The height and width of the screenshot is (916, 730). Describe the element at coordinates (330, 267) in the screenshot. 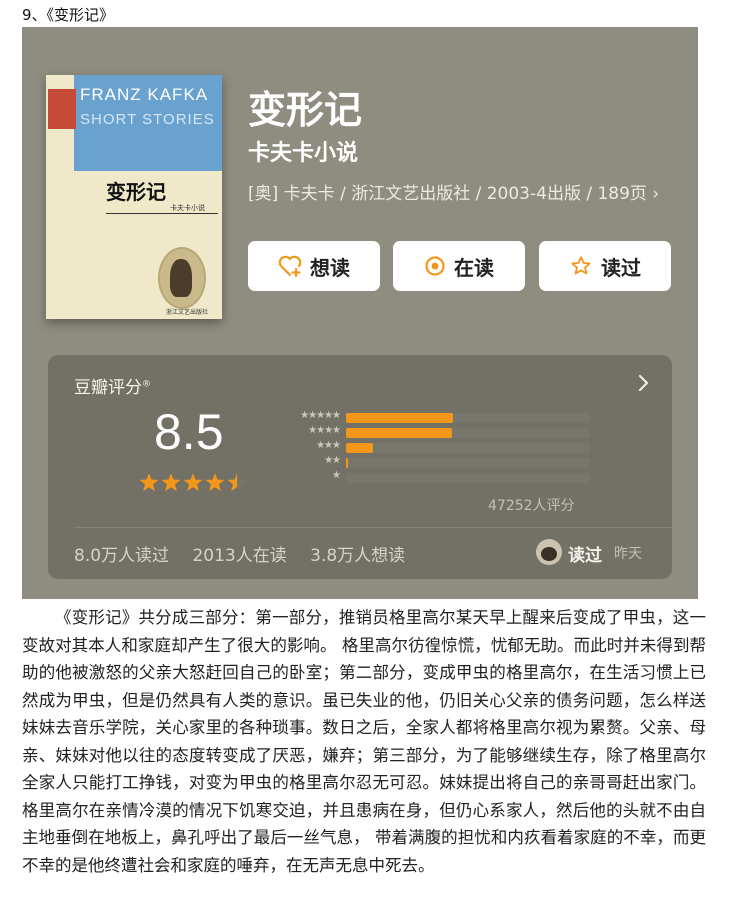

I see `want-to-read-label: 想读` at that location.